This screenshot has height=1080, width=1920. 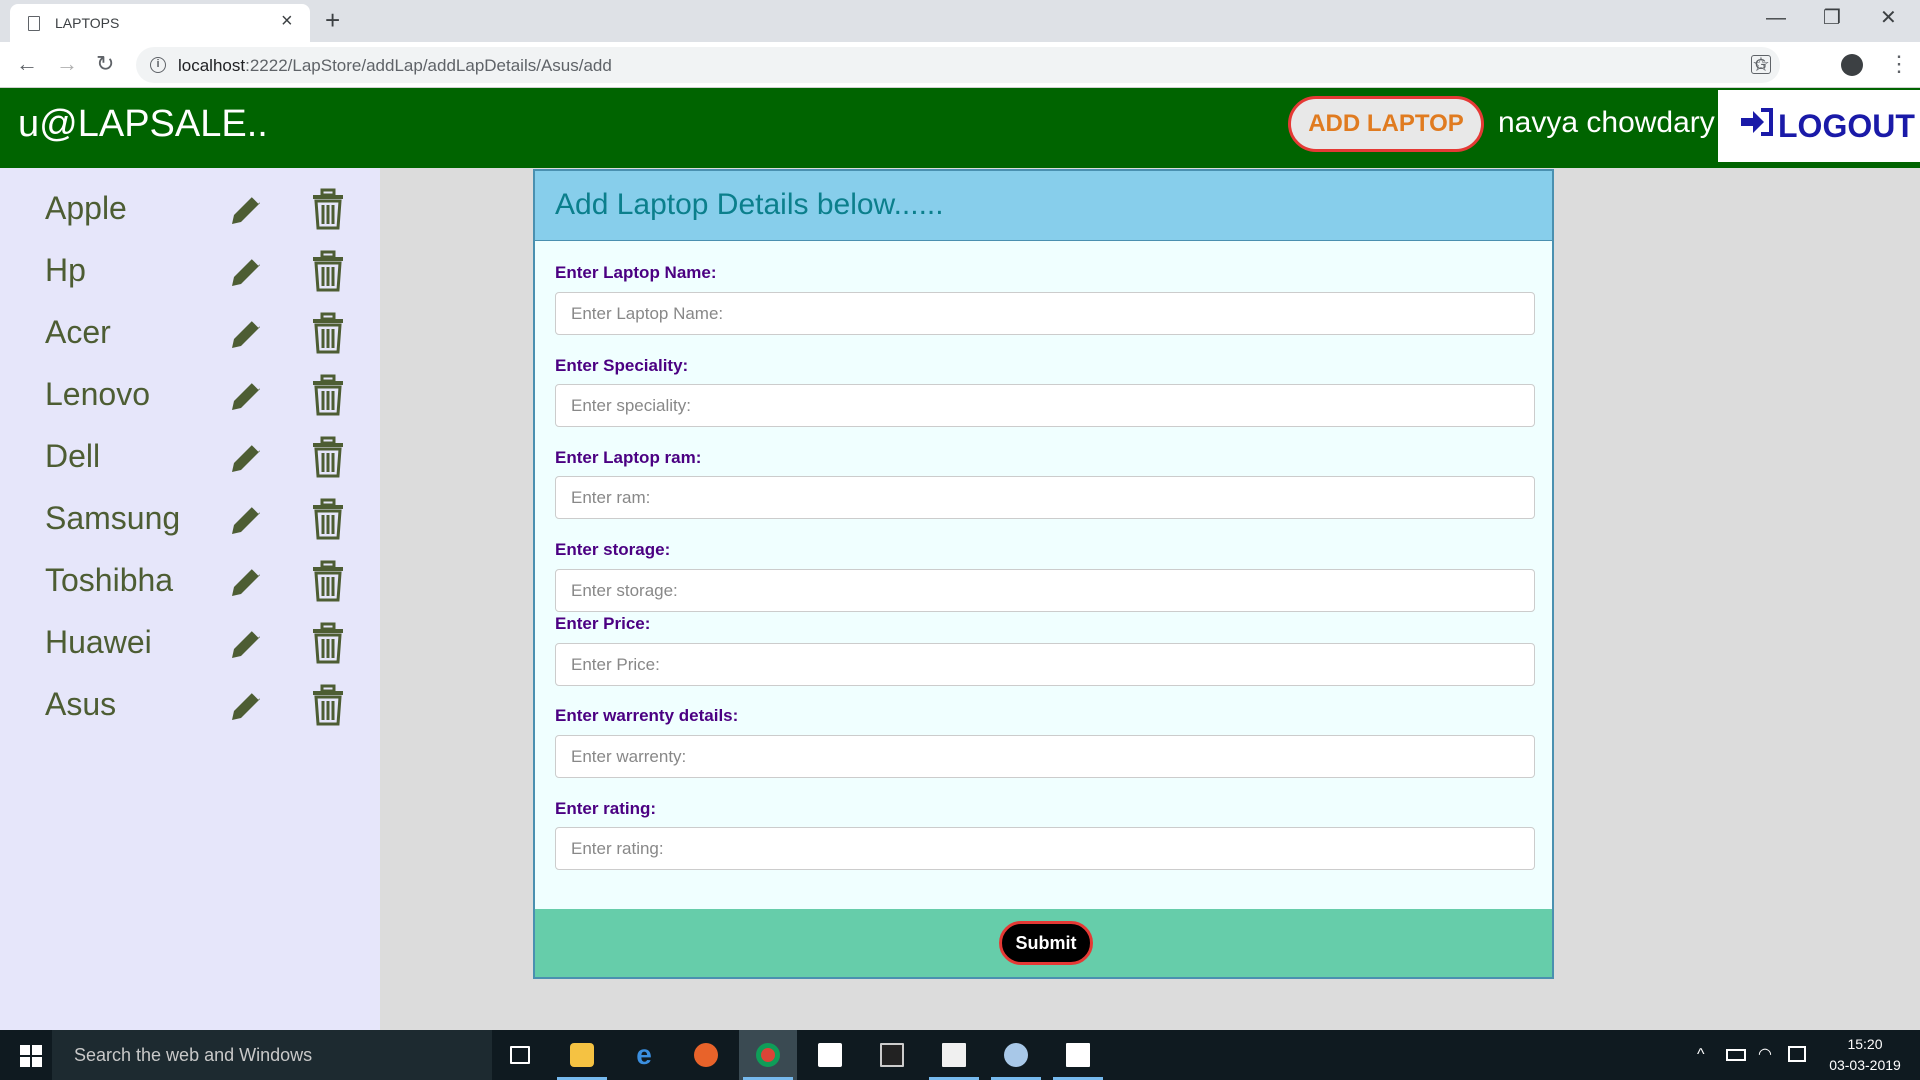 I want to click on clock-time: 15:20, so click(x=1865, y=1044).